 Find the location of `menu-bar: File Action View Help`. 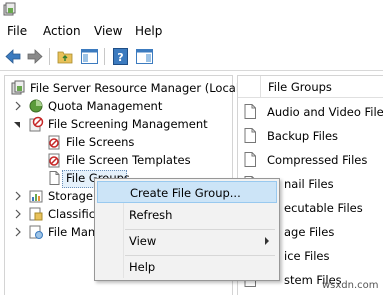

menu-bar: File Action View Help is located at coordinates (191, 31).